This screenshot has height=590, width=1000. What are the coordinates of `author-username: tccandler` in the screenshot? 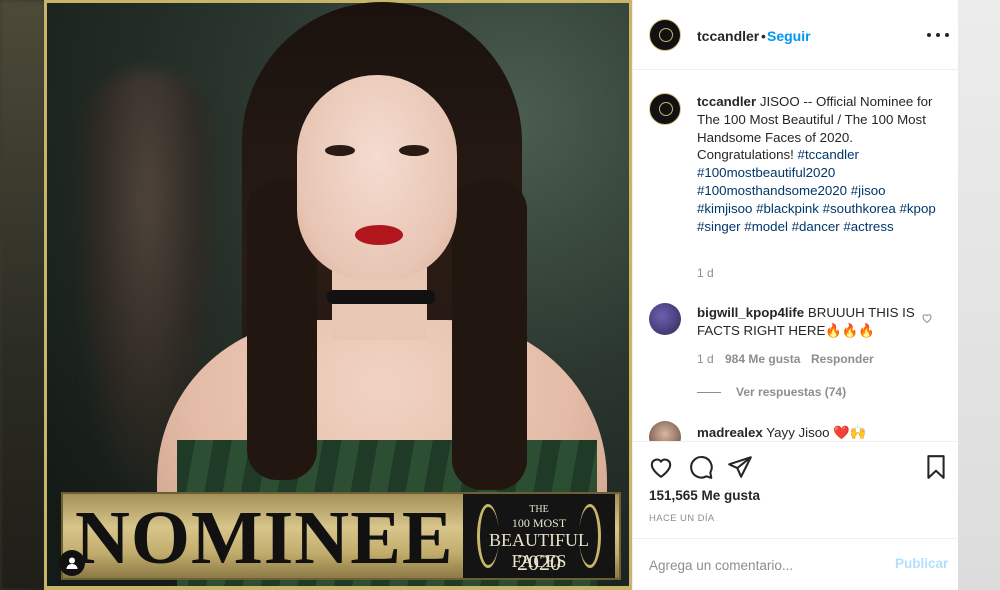 It's located at (728, 36).